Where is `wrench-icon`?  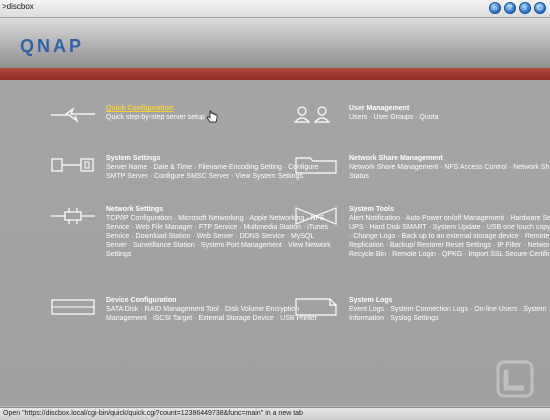 wrench-icon is located at coordinates (73, 165).